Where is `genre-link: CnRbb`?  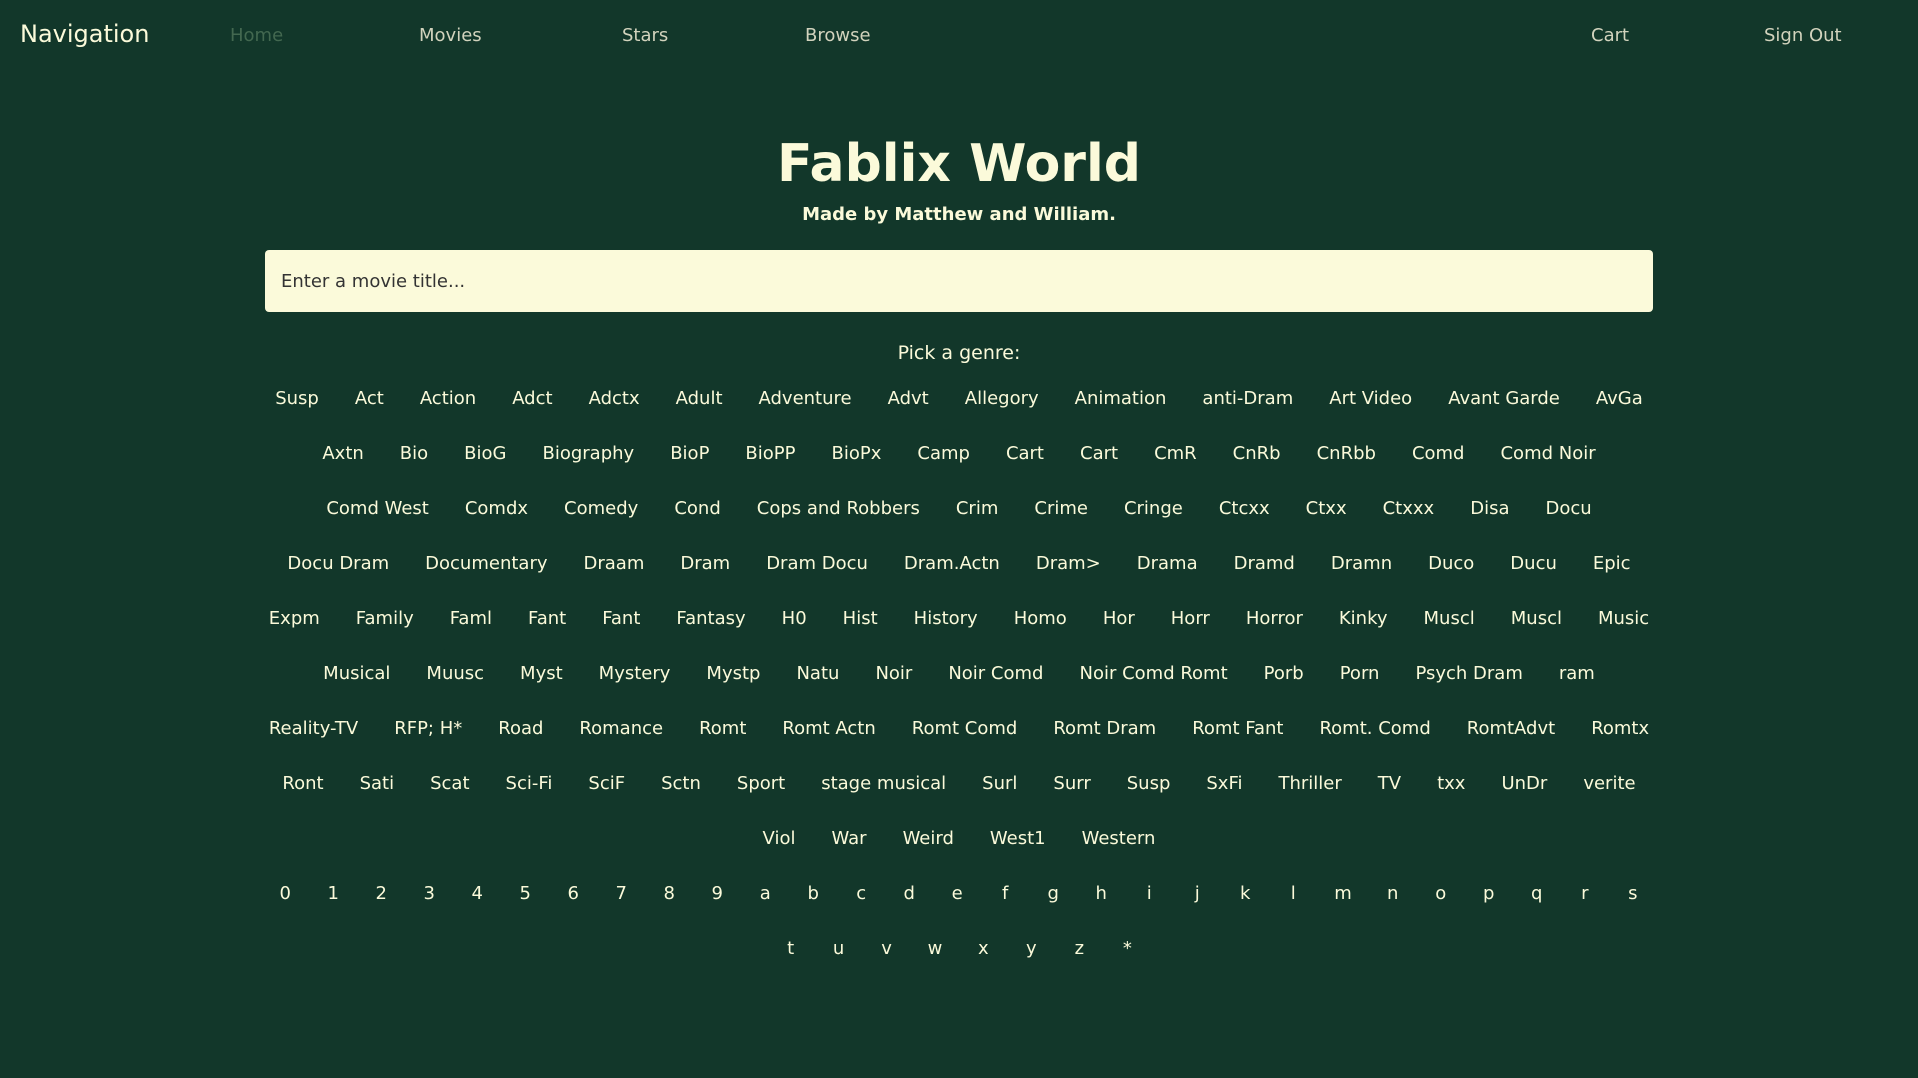 genre-link: CnRbb is located at coordinates (1346, 453).